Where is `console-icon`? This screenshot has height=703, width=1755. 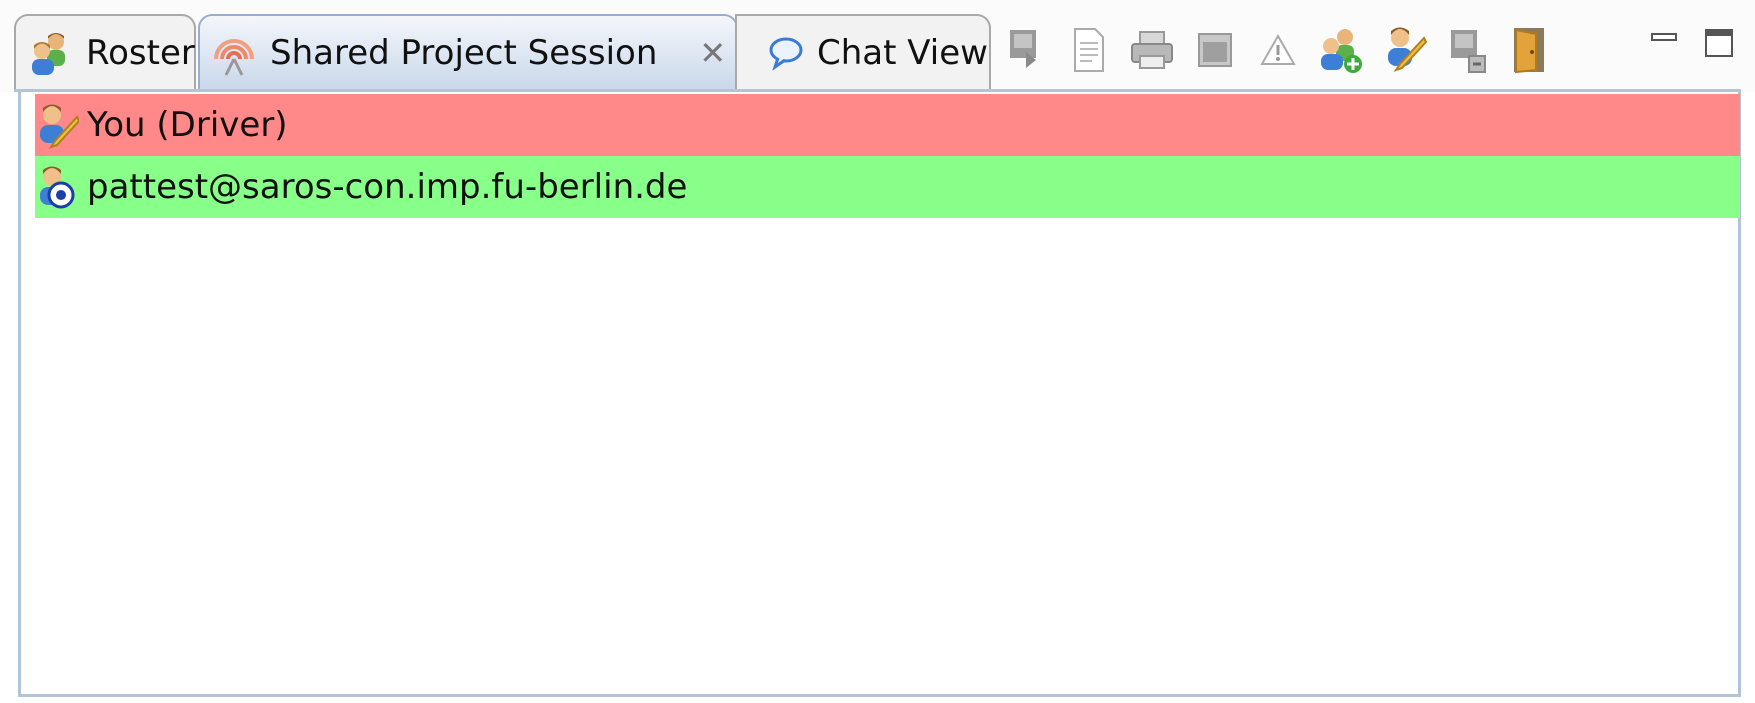 console-icon is located at coordinates (1215, 50).